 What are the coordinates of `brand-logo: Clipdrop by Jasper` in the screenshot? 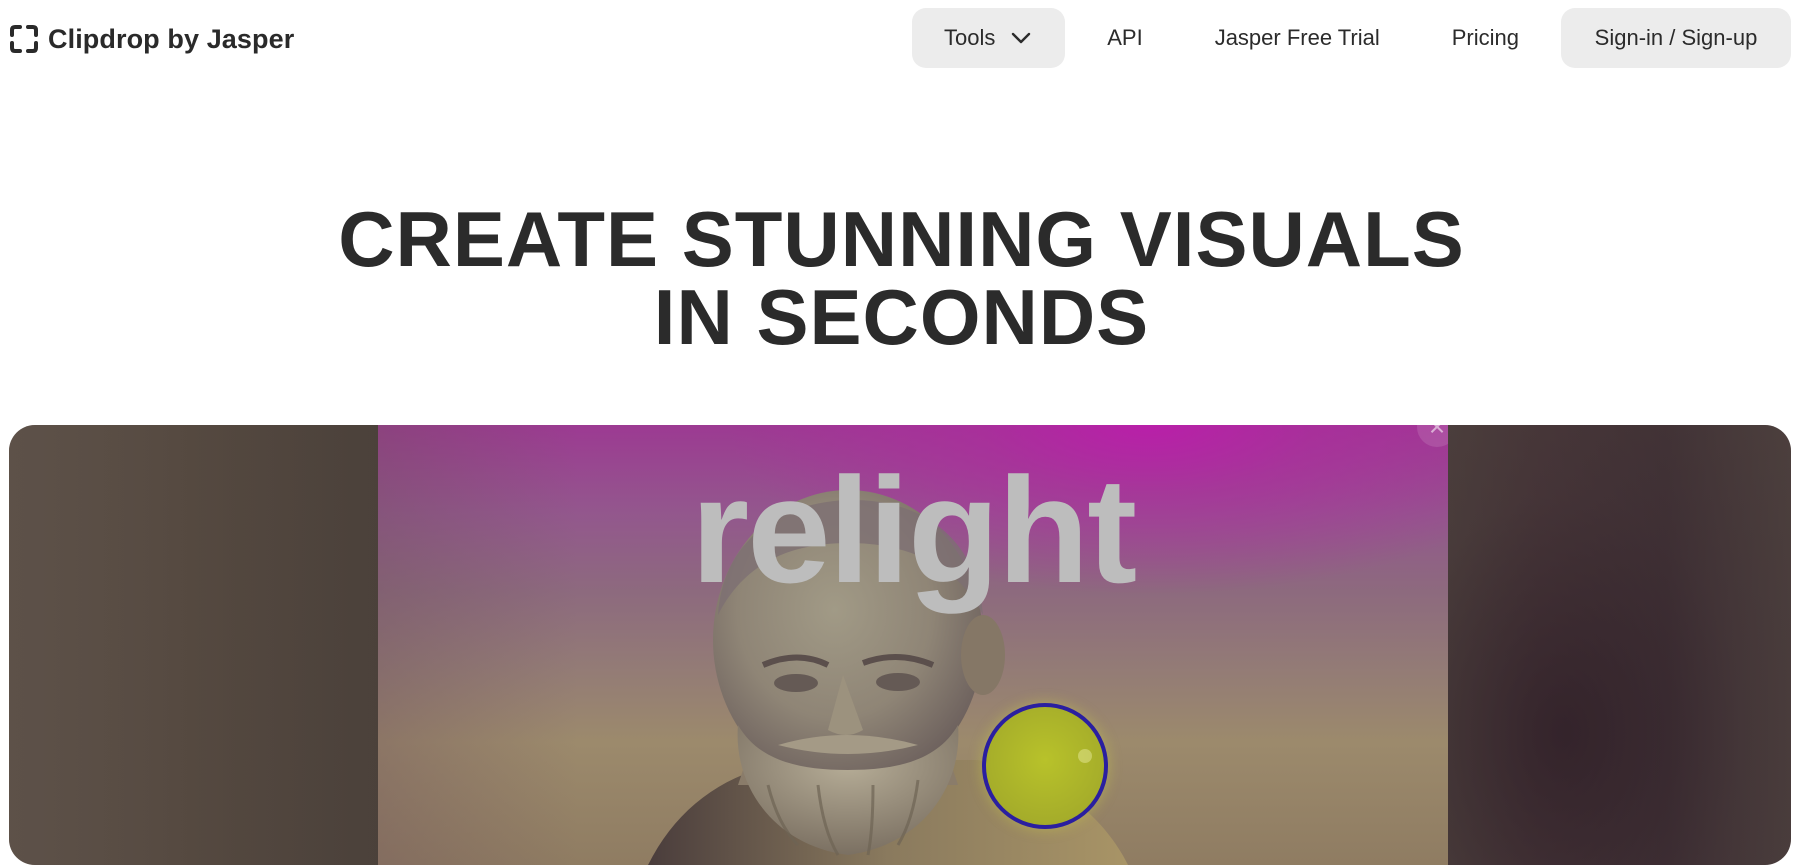 It's located at (151, 39).